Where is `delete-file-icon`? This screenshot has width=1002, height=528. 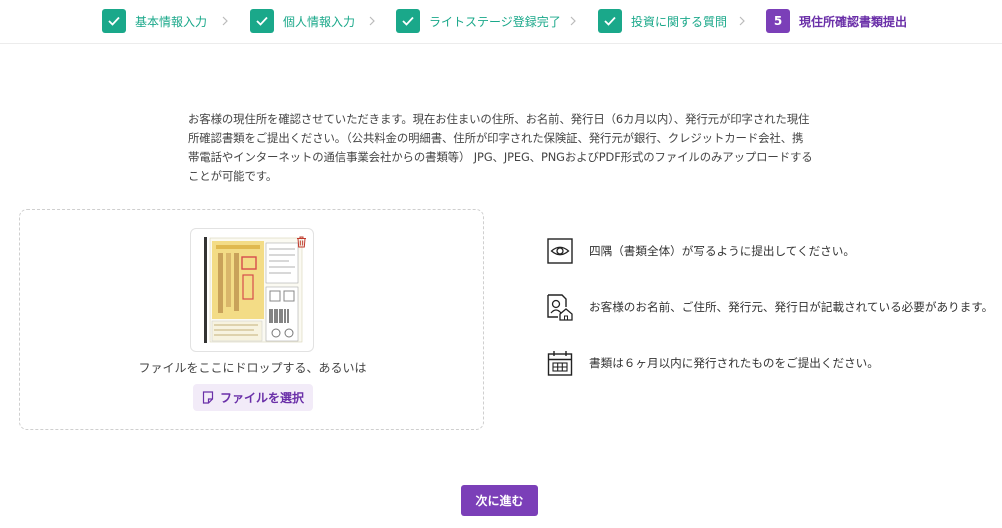 delete-file-icon is located at coordinates (301, 242).